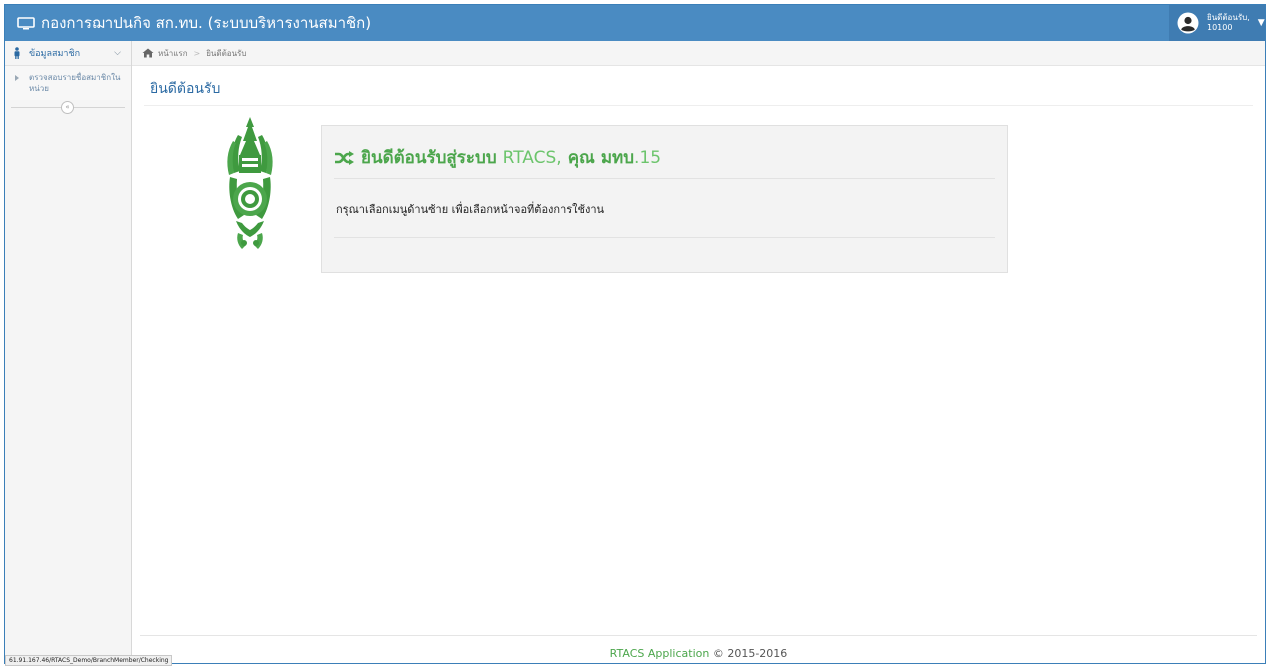  I want to click on shuffle-icon, so click(344, 157).